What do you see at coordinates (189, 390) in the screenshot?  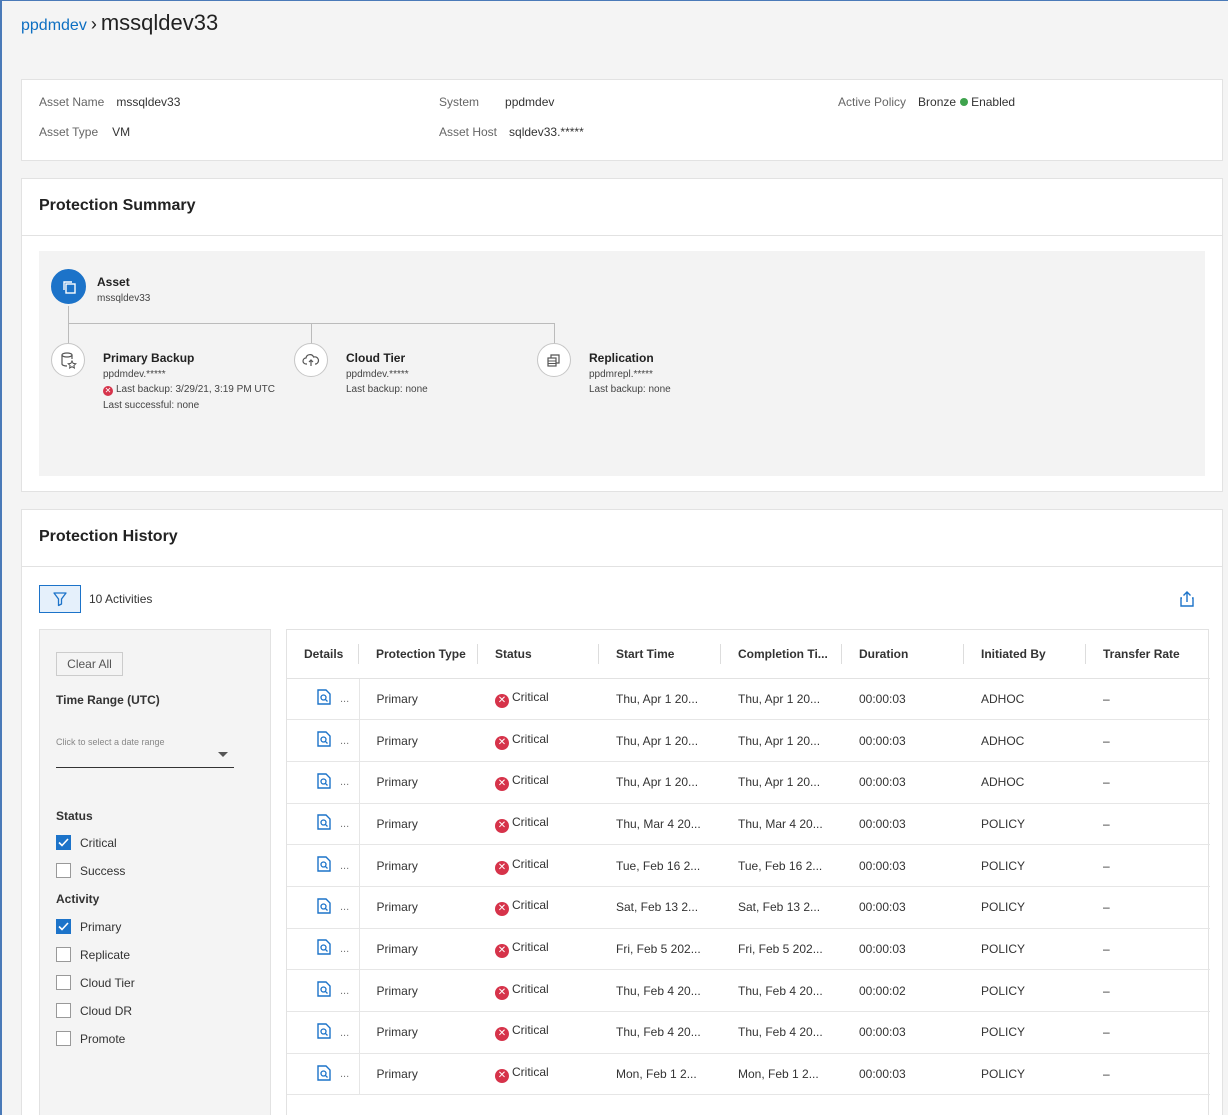 I see `primary-backup-last-backup: ✕ Last backup: 3/29/21, 3:19 PM UTC` at bounding box center [189, 390].